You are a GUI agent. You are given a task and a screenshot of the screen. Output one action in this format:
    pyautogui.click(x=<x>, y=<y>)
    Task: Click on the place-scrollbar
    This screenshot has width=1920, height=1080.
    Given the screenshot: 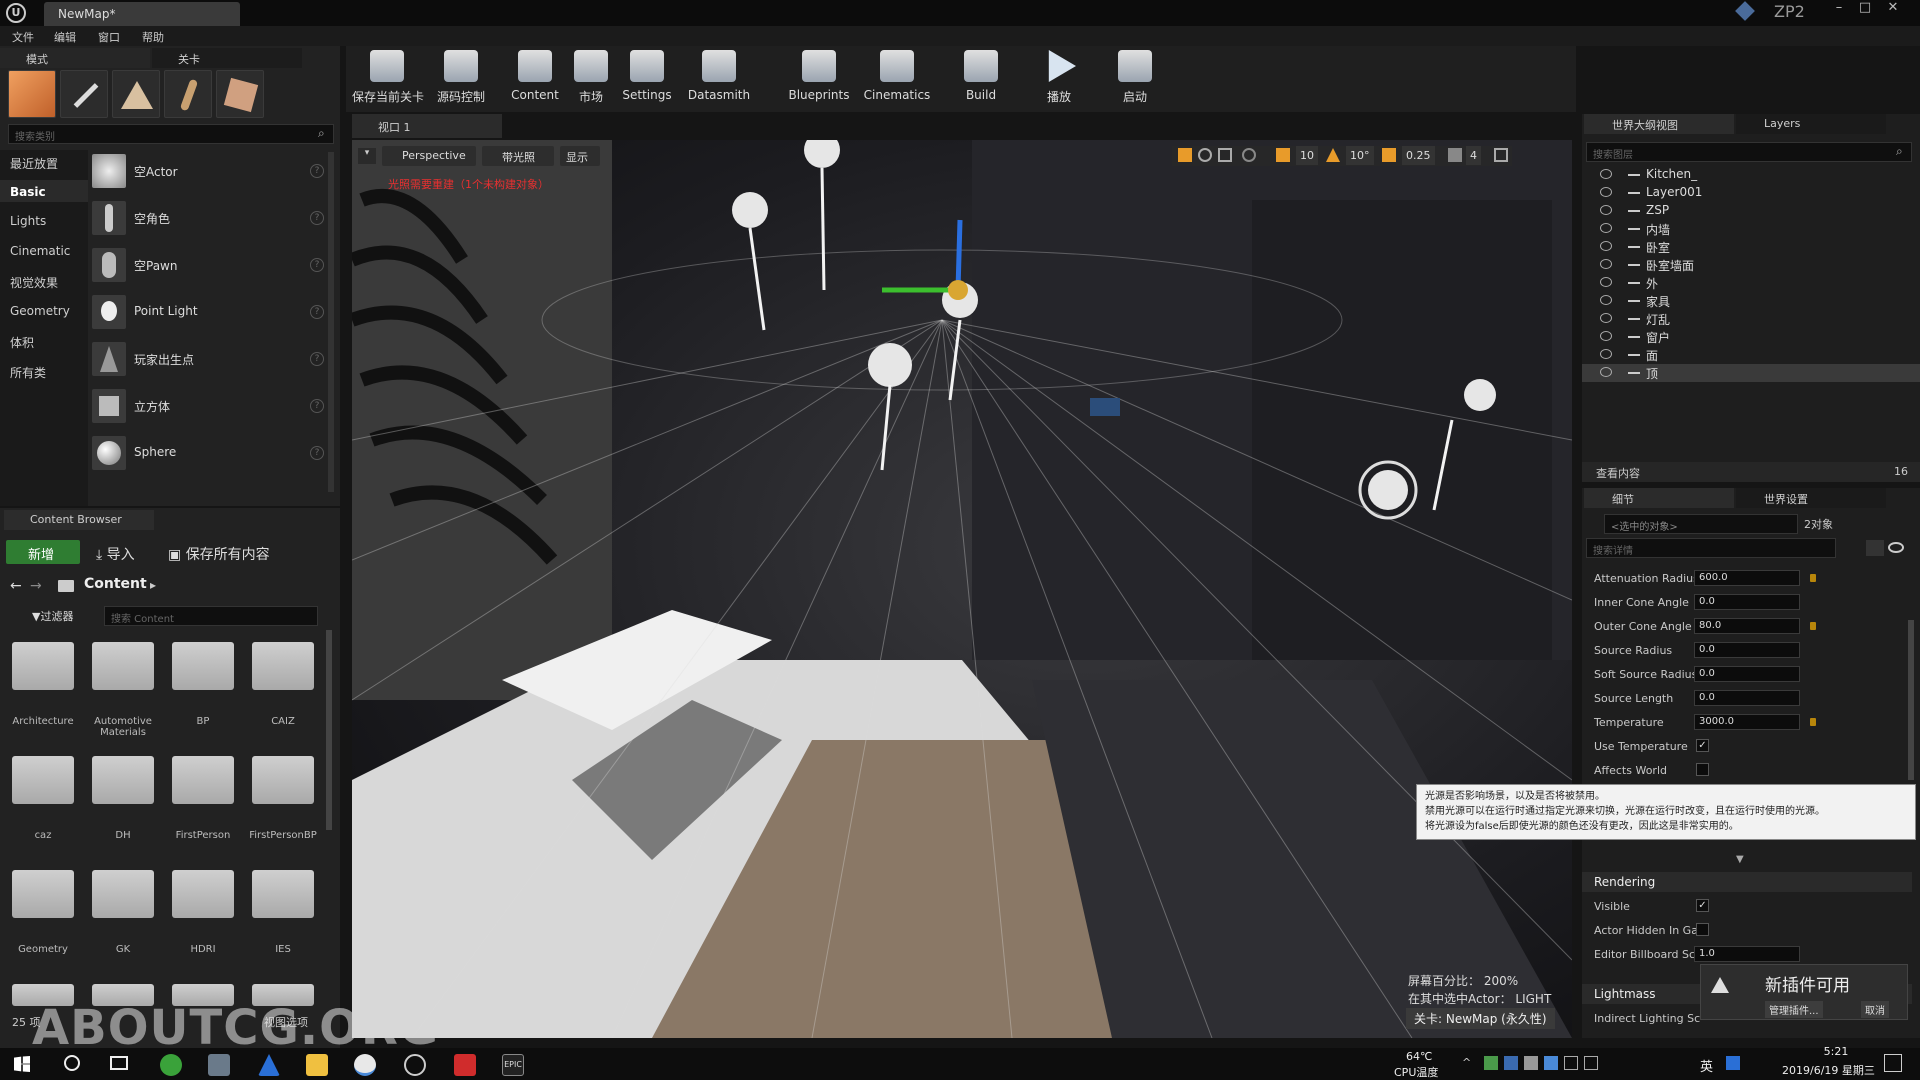 What is the action you would take?
    pyautogui.click(x=331, y=322)
    